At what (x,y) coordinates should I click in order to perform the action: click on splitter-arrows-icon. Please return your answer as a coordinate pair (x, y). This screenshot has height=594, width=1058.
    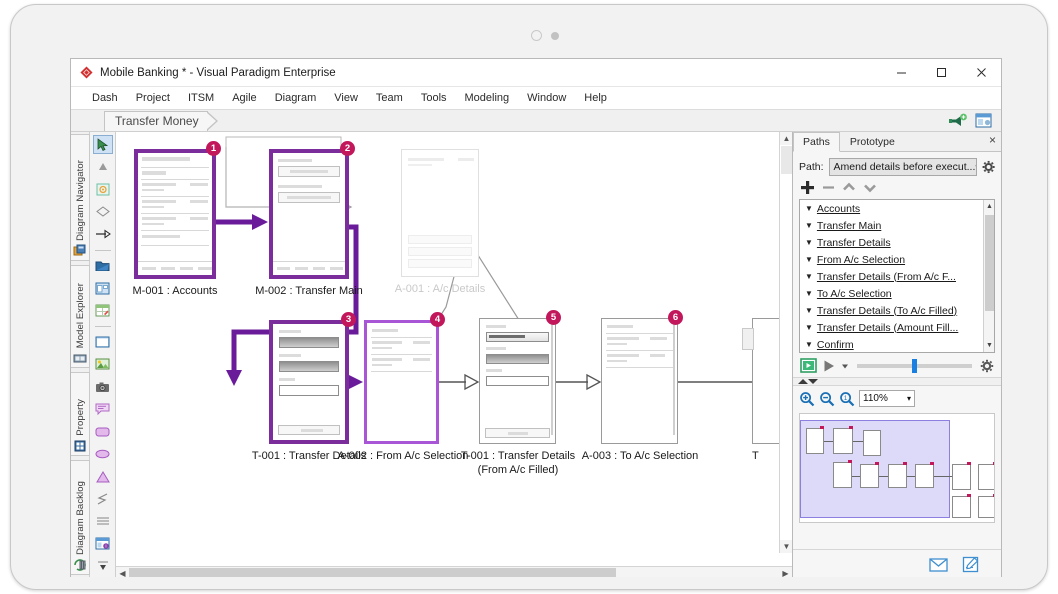
    Looking at the image, I should click on (808, 381).